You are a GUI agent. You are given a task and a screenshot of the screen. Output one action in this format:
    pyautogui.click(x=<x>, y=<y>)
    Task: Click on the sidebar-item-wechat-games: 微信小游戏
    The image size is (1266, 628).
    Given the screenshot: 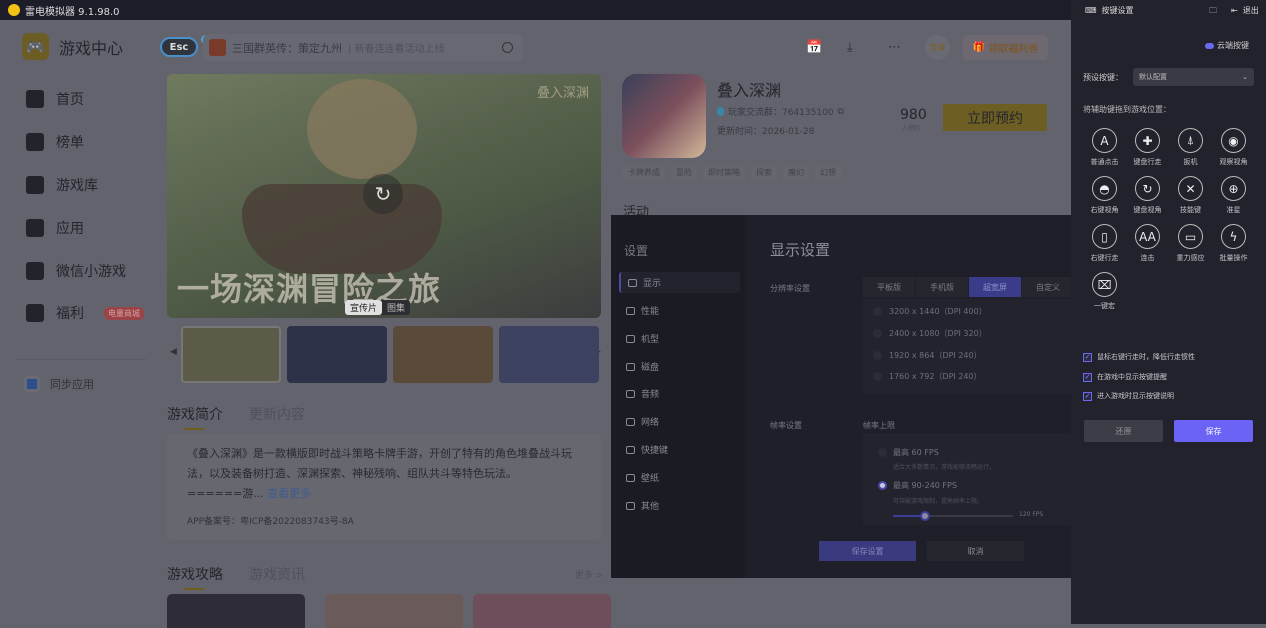 What is the action you would take?
    pyautogui.click(x=76, y=271)
    